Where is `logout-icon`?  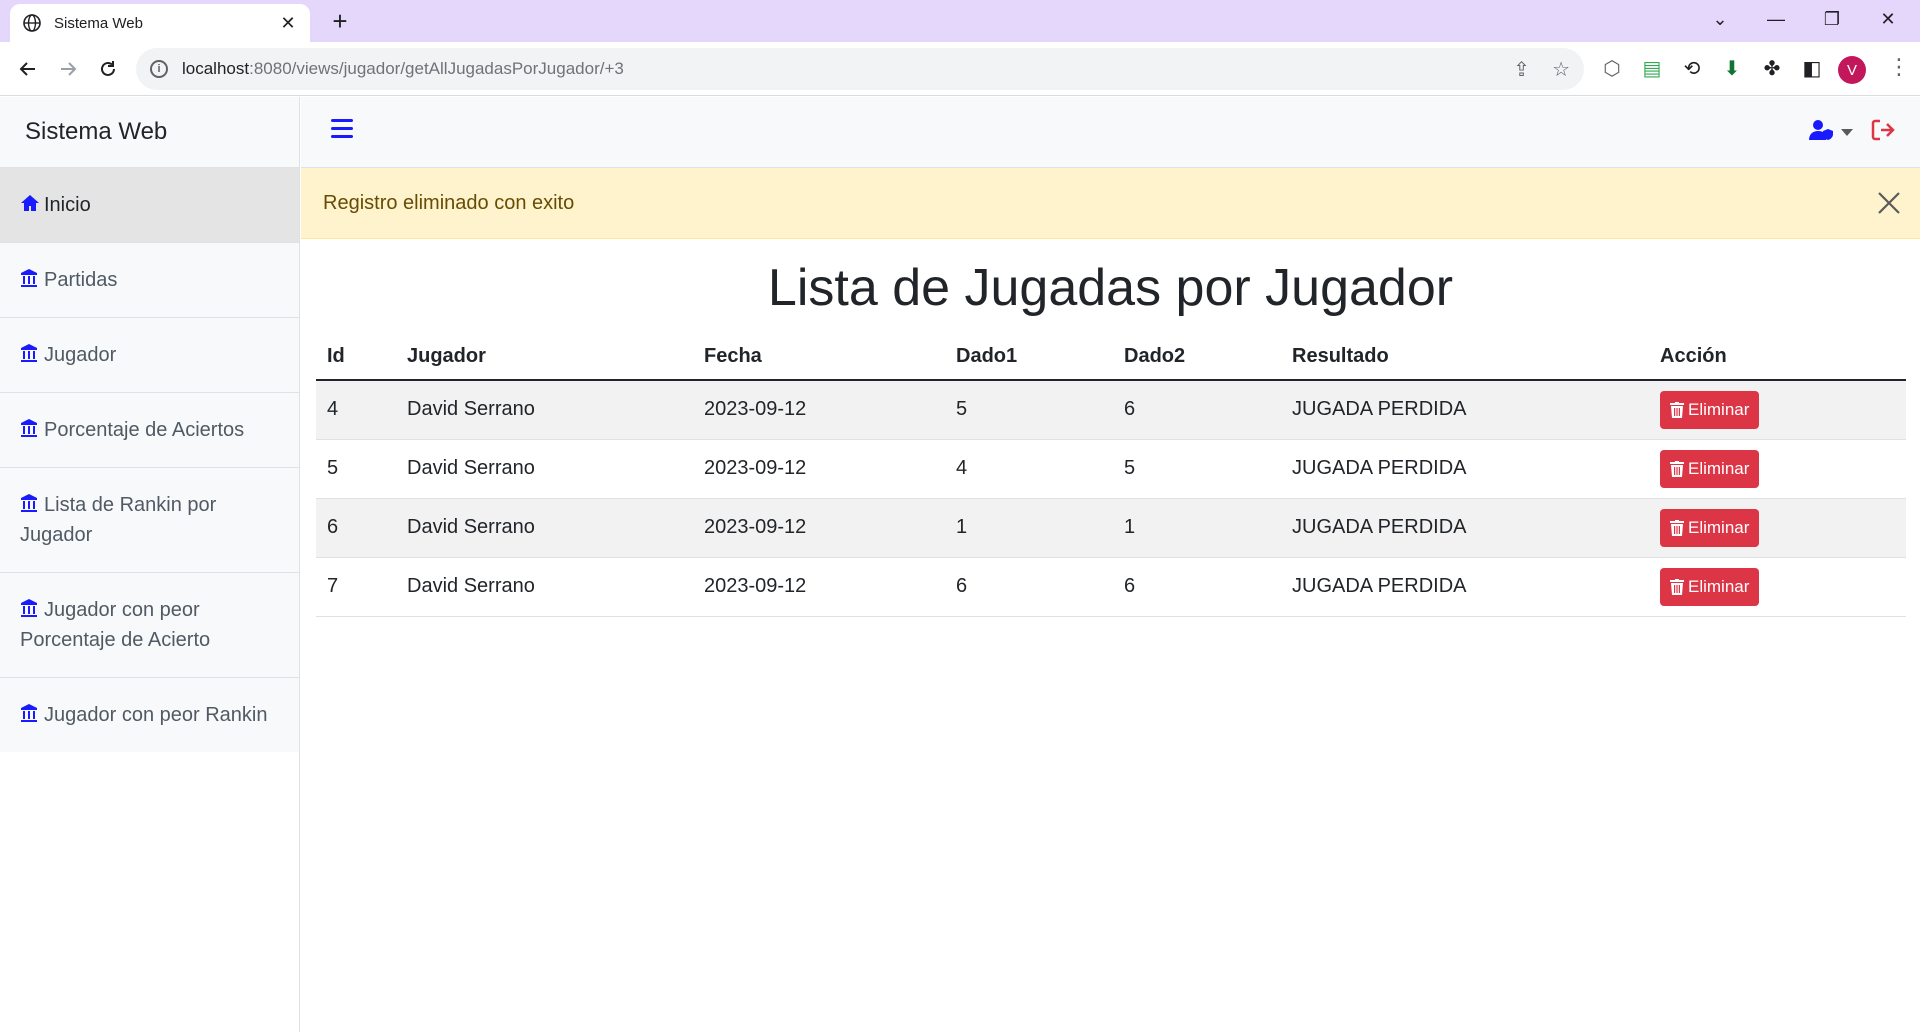 logout-icon is located at coordinates (1883, 132).